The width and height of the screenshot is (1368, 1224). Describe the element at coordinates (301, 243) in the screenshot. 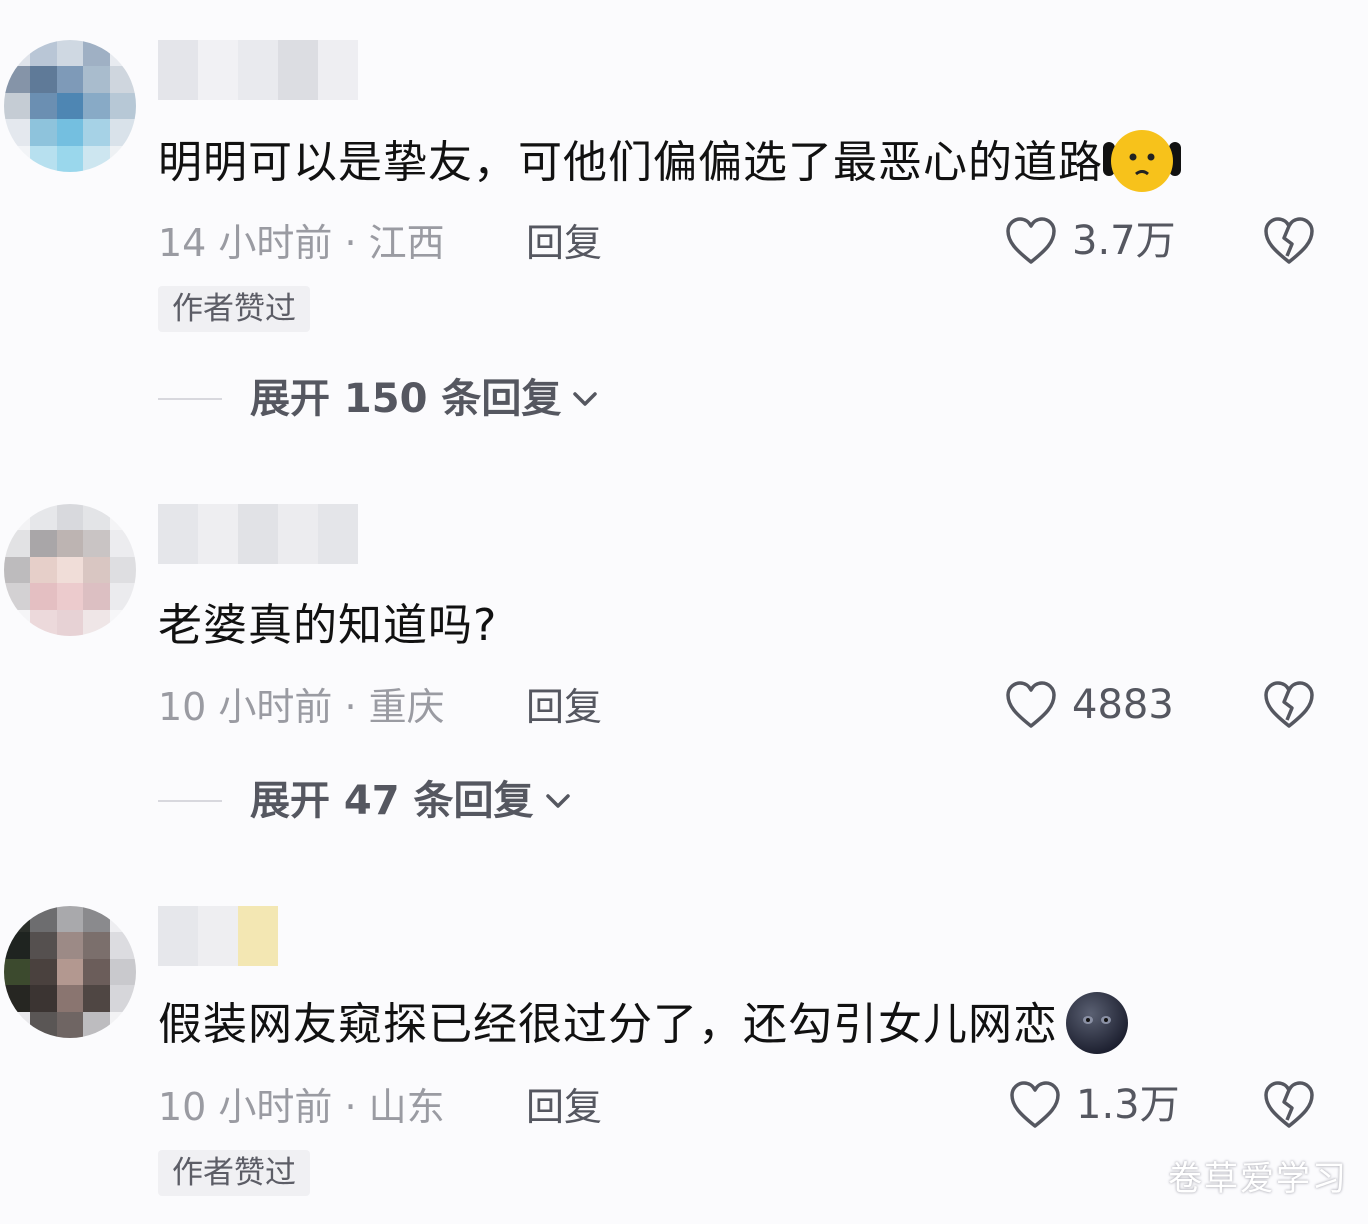

I see `comment-time-location: 14 小时前 · 江西` at that location.